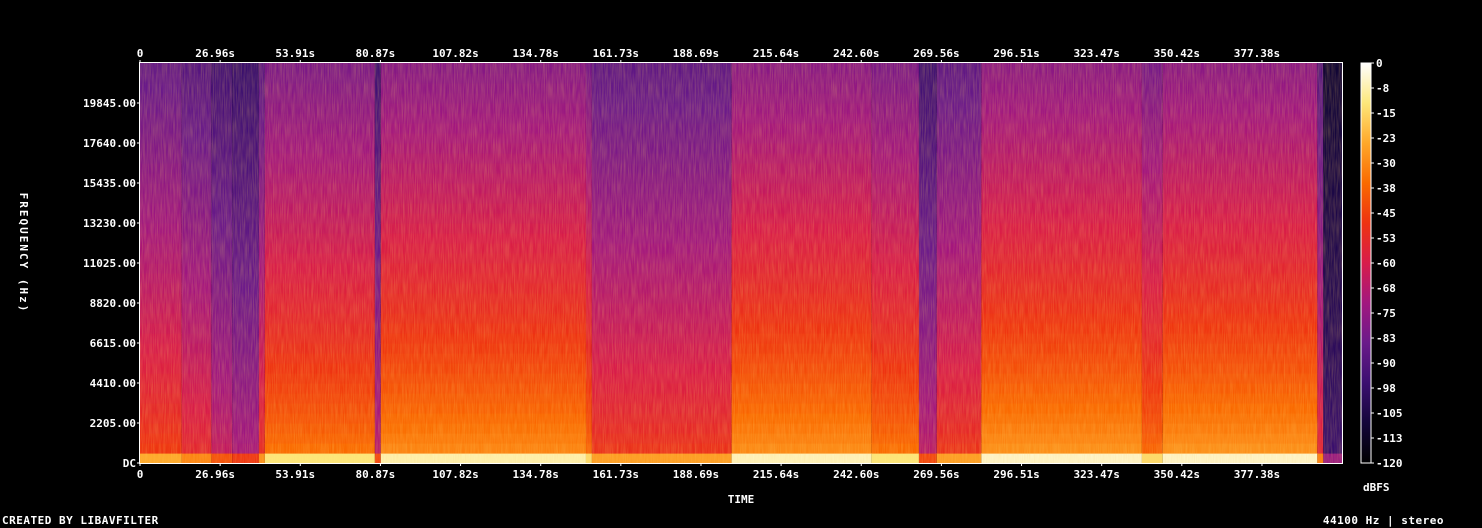 This screenshot has height=528, width=1482. What do you see at coordinates (1389, 413) in the screenshot?
I see `colorbar-tick-label: -105` at bounding box center [1389, 413].